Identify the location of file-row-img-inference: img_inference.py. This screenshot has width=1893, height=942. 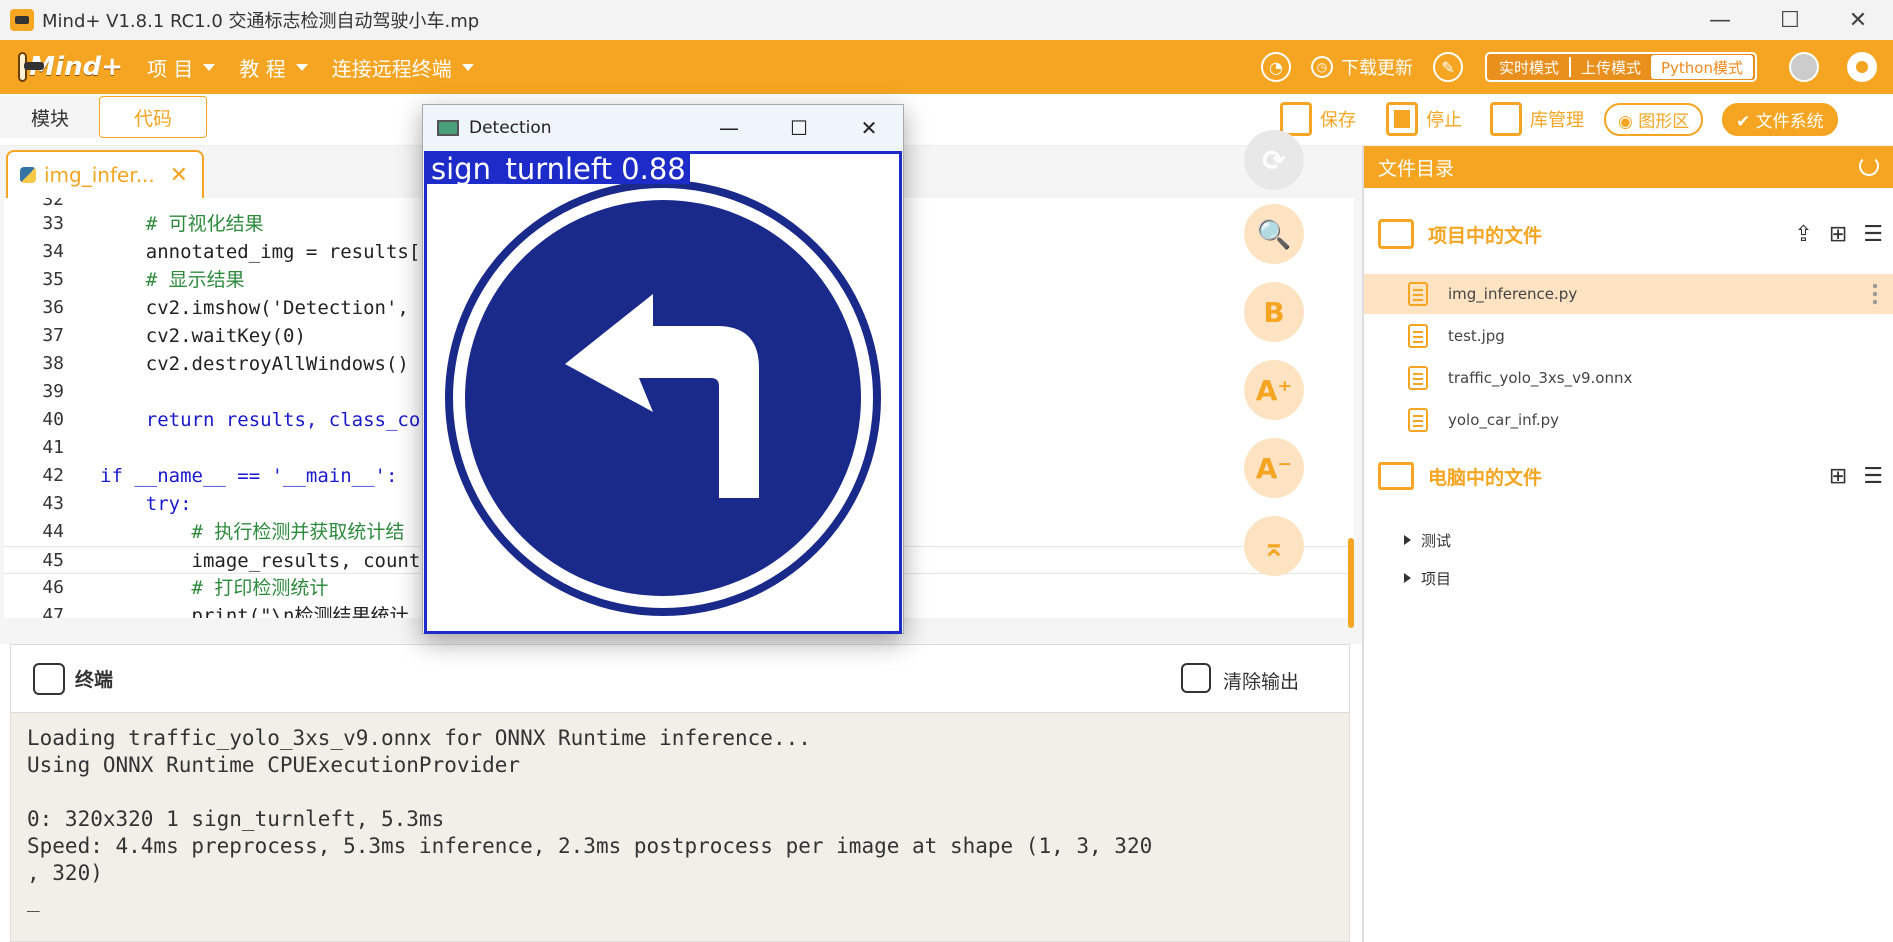
(1628, 294).